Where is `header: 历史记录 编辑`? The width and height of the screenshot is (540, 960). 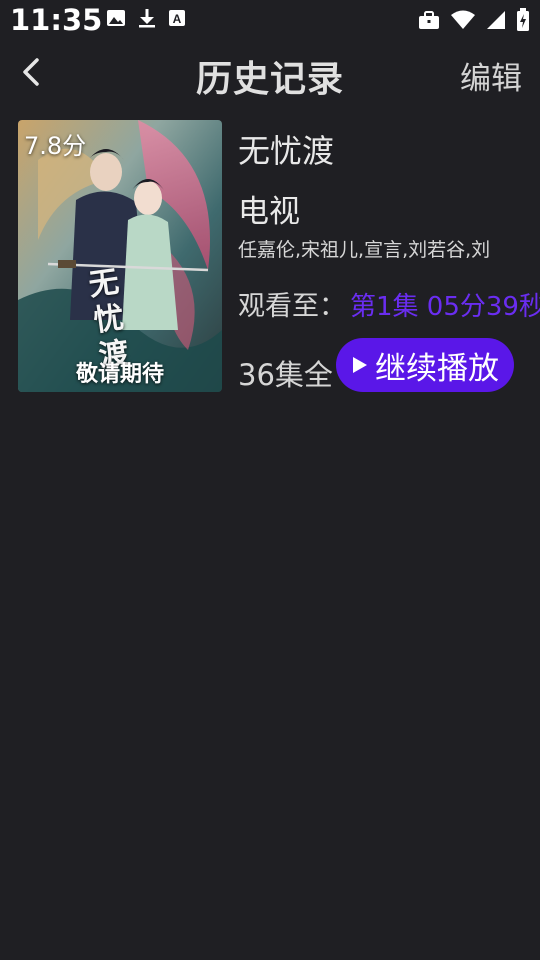
header: 历史记录 编辑 is located at coordinates (270, 72).